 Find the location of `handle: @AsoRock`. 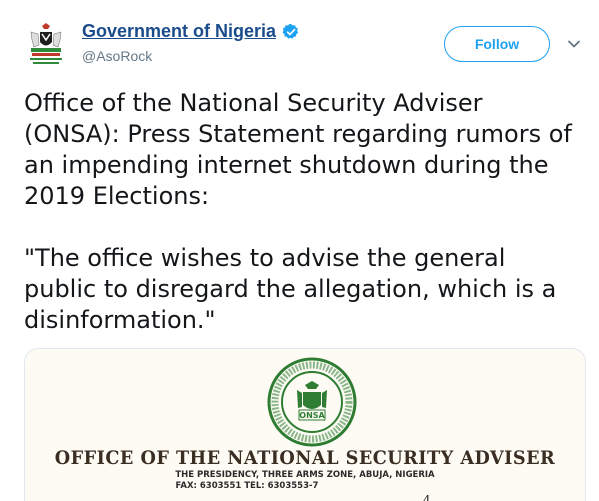

handle: @AsoRock is located at coordinates (191, 56).